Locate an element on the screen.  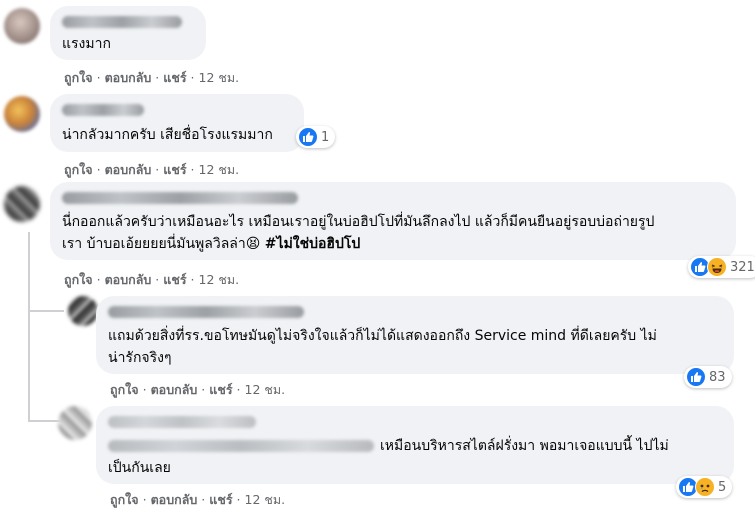
reply-text-line-2: เป็นกันเลย is located at coordinates (139, 468).